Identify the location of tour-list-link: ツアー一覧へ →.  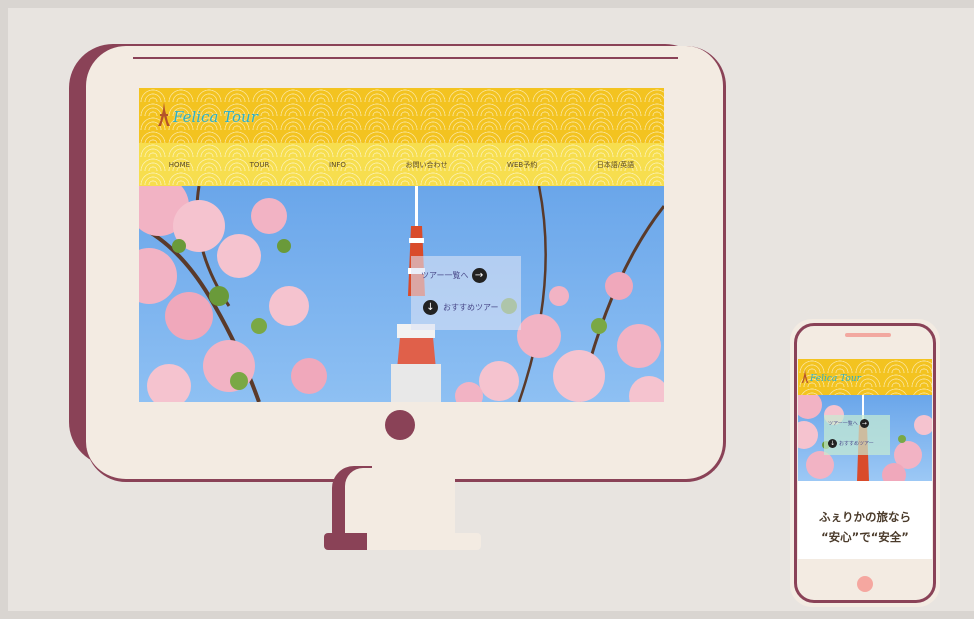
(454, 275).